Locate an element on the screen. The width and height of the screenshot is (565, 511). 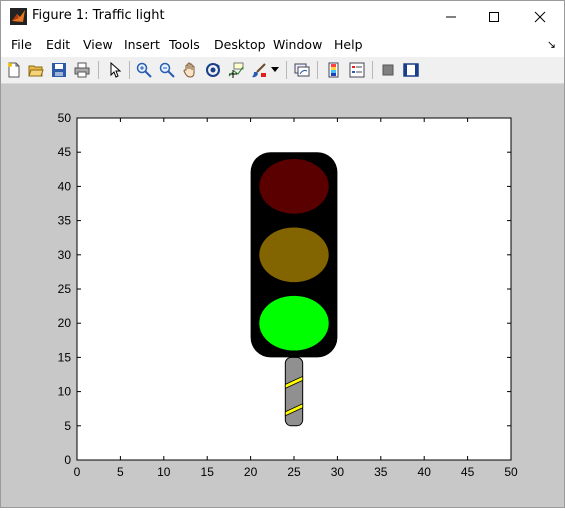
red-lamp is located at coordinates (294, 186).